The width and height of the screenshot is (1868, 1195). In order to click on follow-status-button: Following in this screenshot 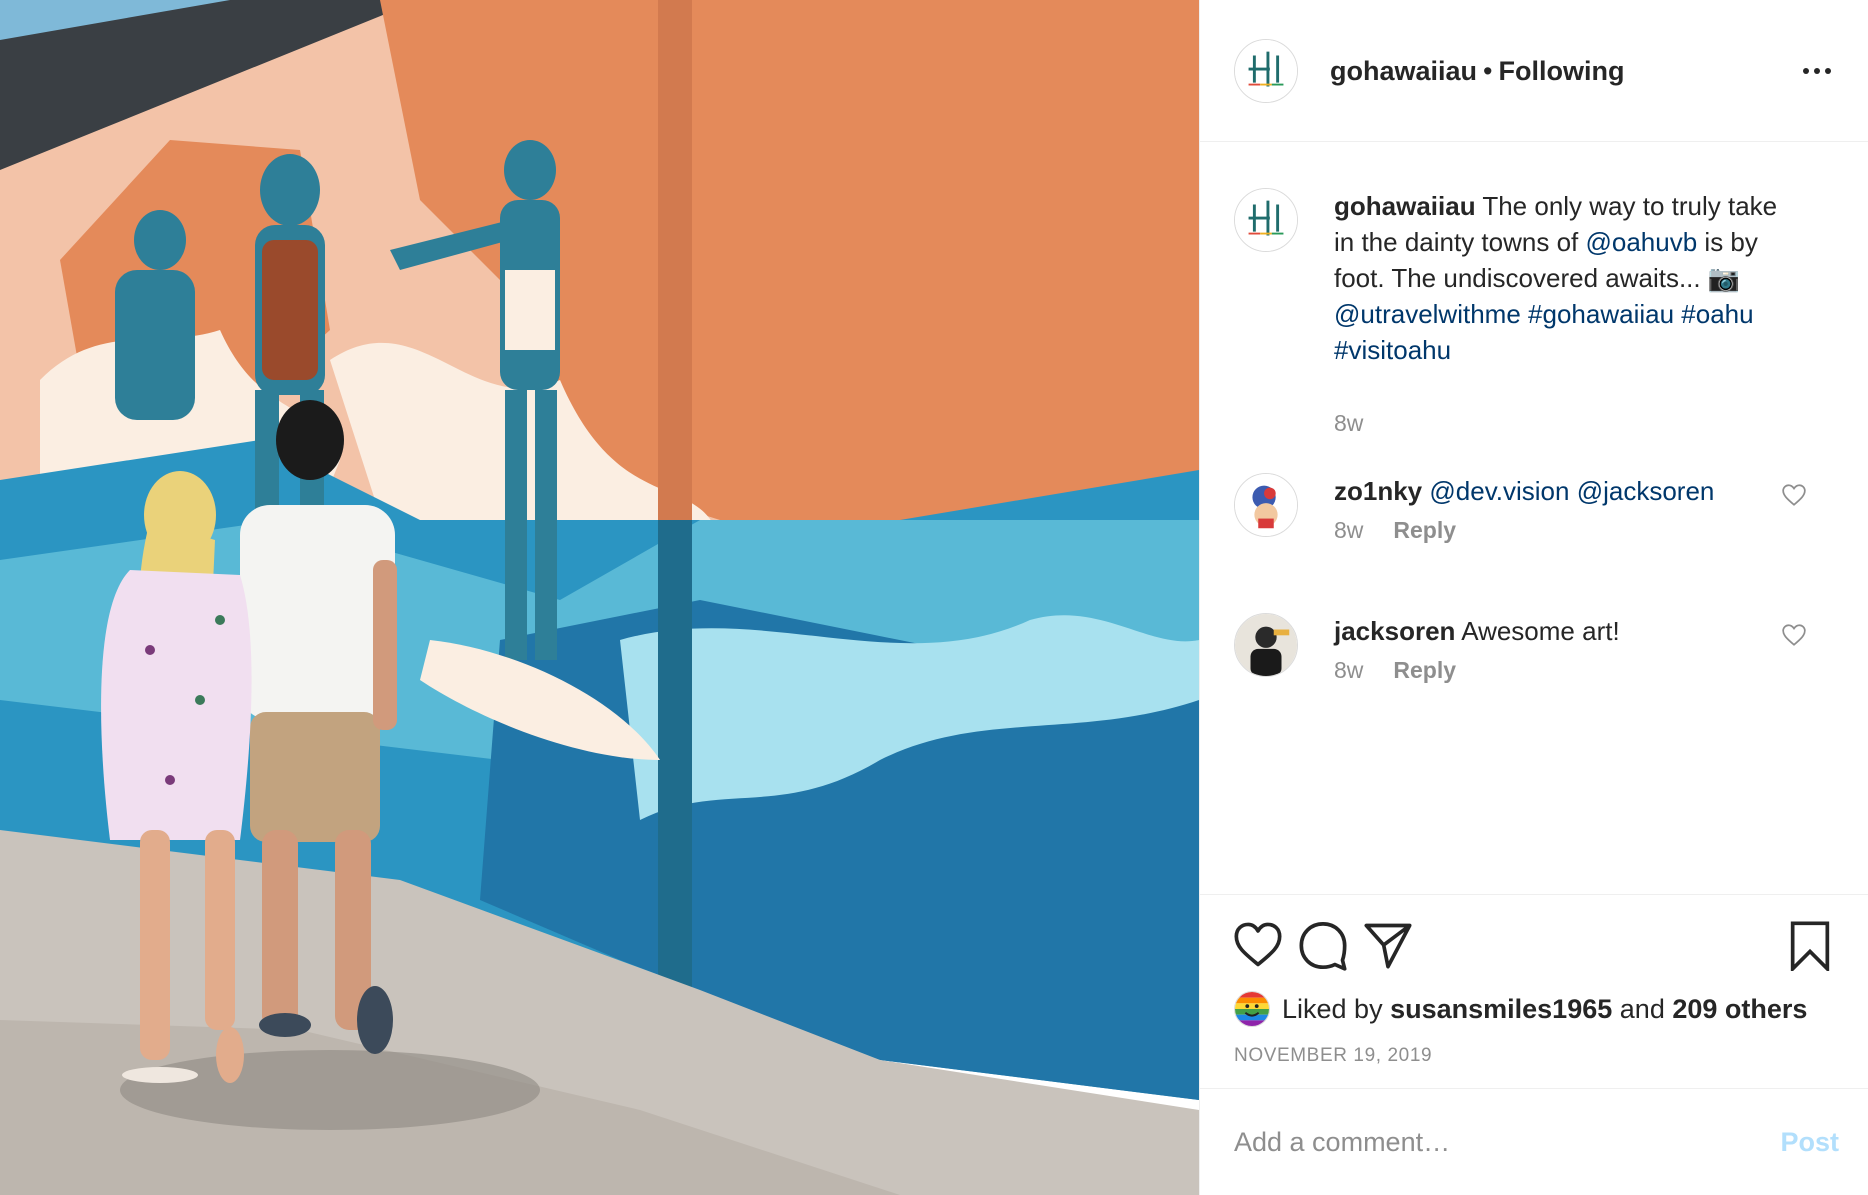, I will do `click(1561, 71)`.